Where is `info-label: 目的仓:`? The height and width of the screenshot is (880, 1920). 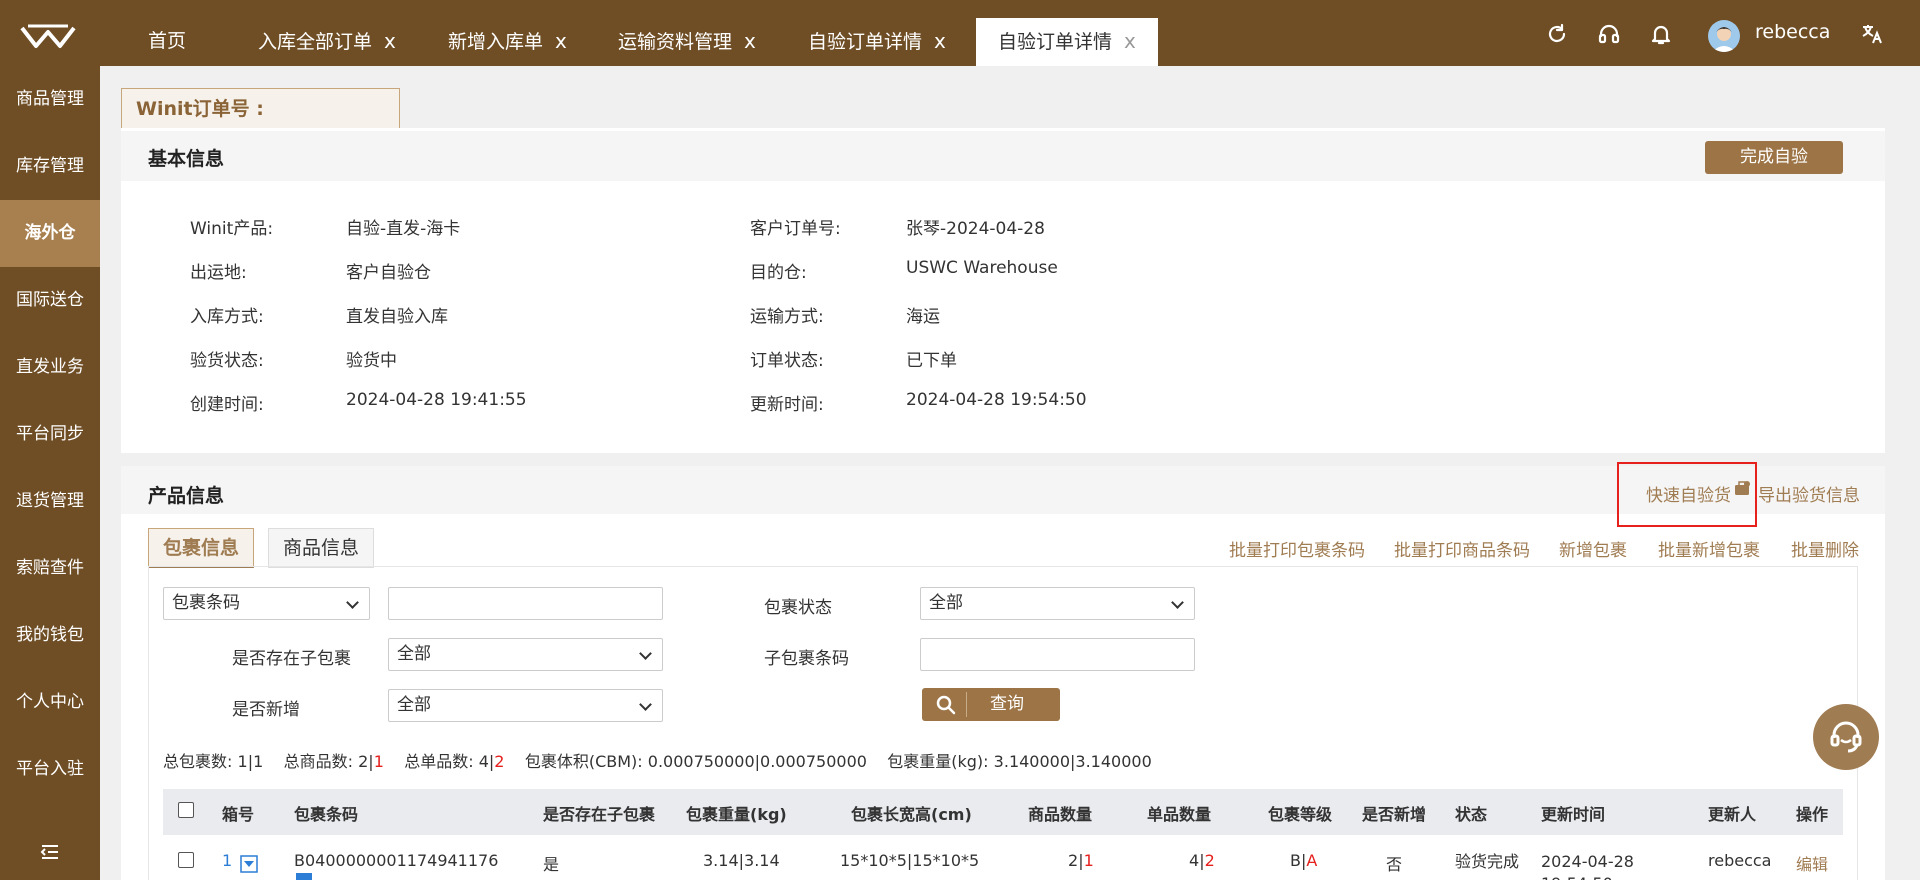 info-label: 目的仓: is located at coordinates (778, 273).